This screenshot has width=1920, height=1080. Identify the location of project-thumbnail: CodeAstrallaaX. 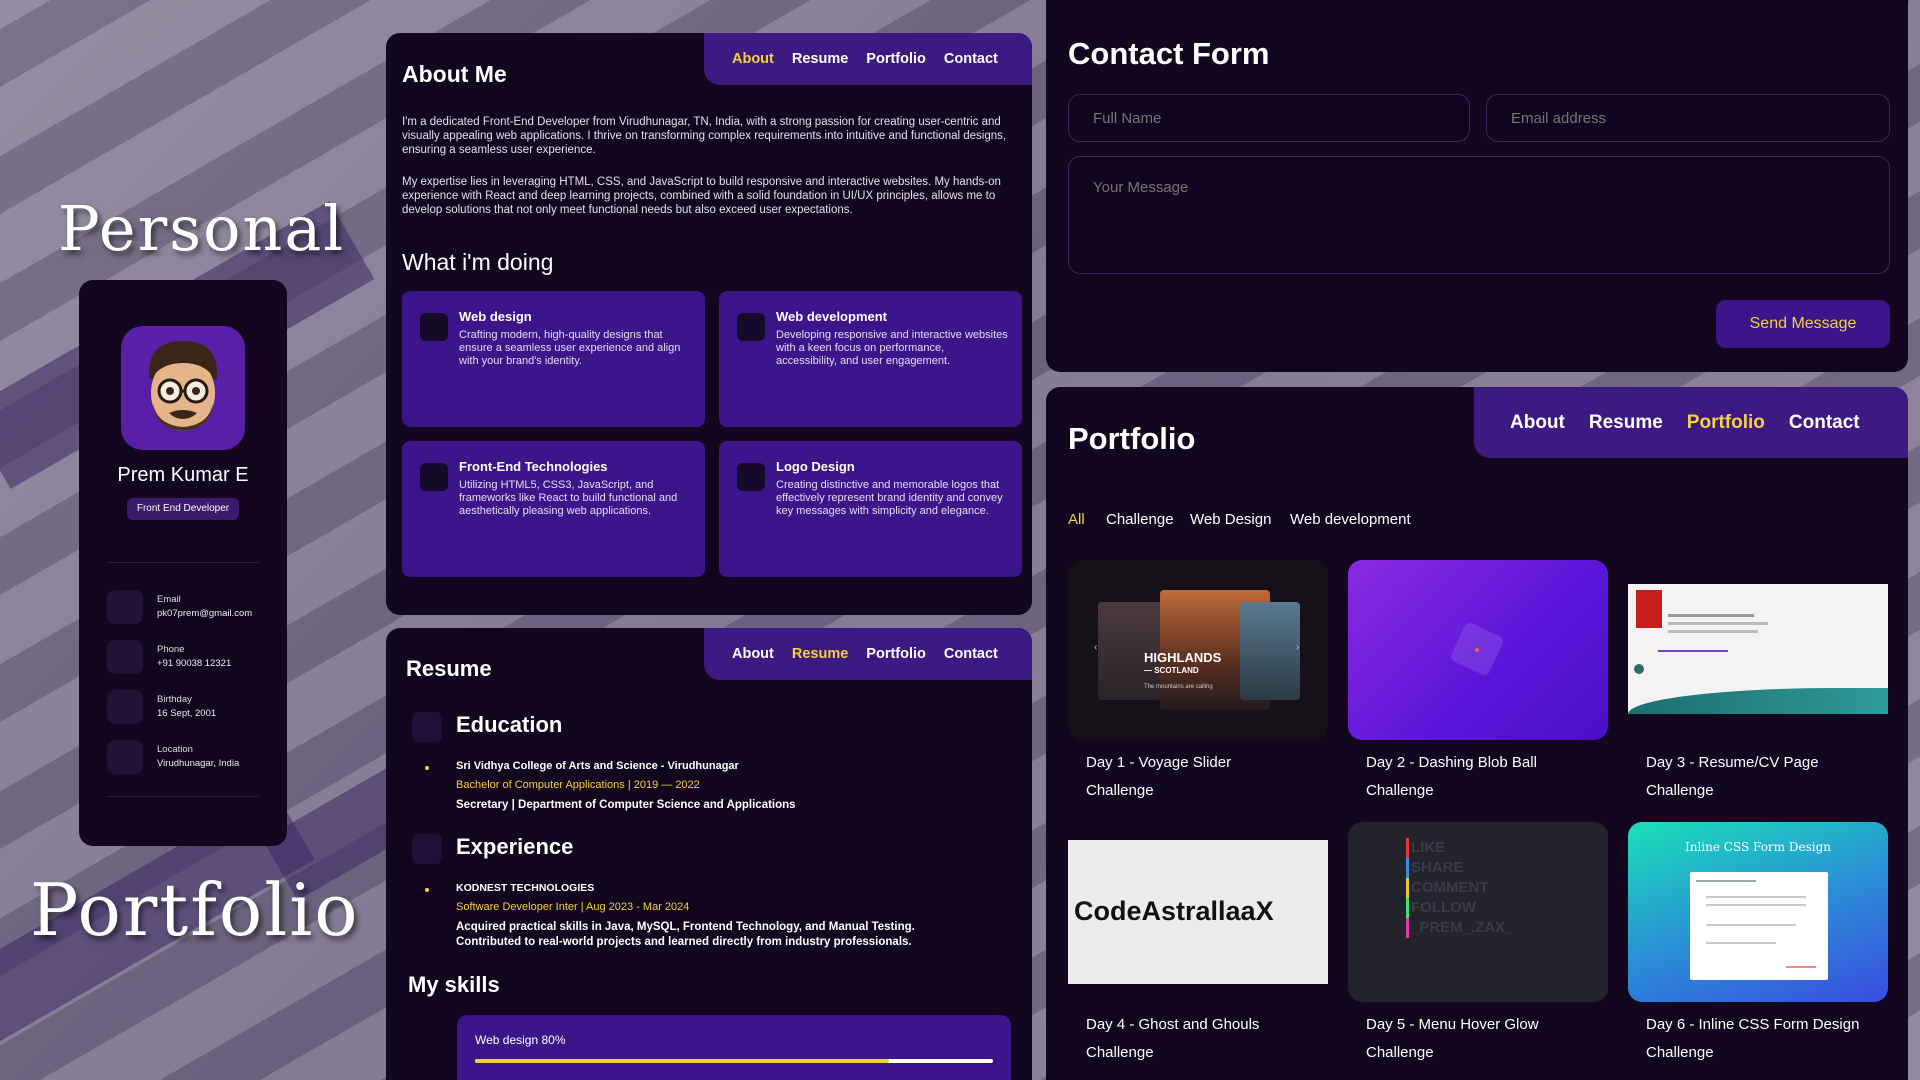
(1198, 912).